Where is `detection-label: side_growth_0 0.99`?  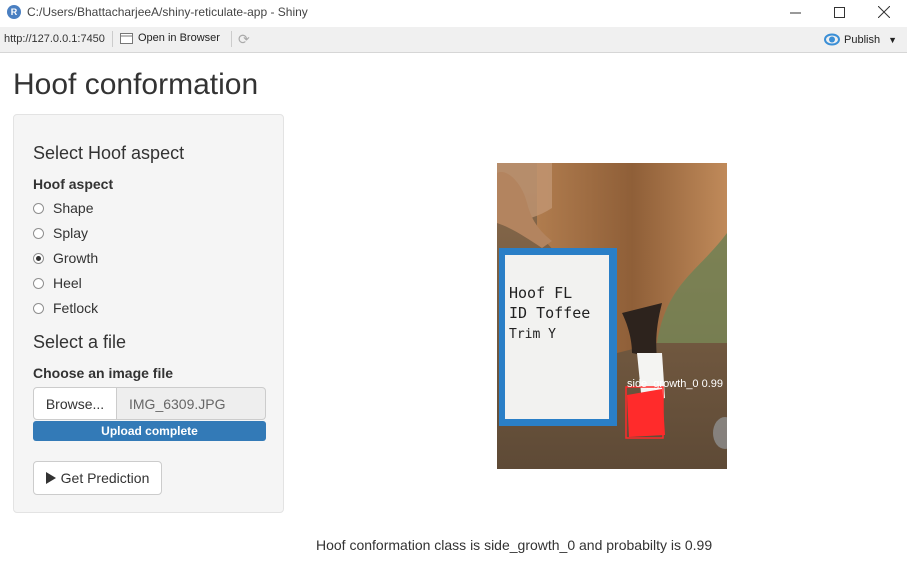
detection-label: side_growth_0 0.99 is located at coordinates (675, 384).